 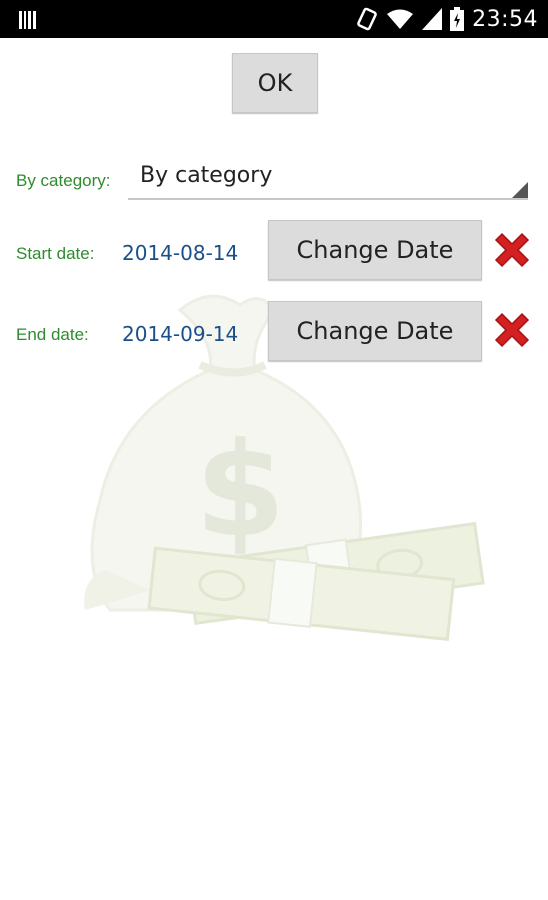 I want to click on clear-start-date-icon, so click(x=512, y=250).